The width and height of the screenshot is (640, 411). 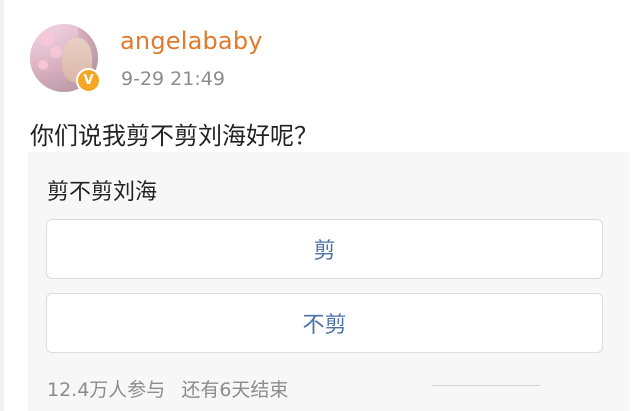 What do you see at coordinates (167, 388) in the screenshot?
I see `poll-meta: 12.4万人参与 还有6天结束` at bounding box center [167, 388].